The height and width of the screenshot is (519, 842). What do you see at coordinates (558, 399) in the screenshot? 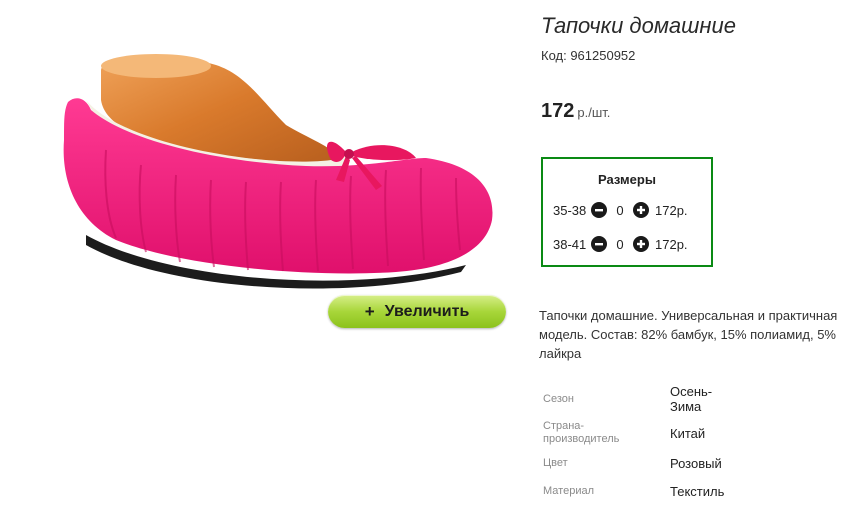
I see `spec-label-season: Сезон` at bounding box center [558, 399].